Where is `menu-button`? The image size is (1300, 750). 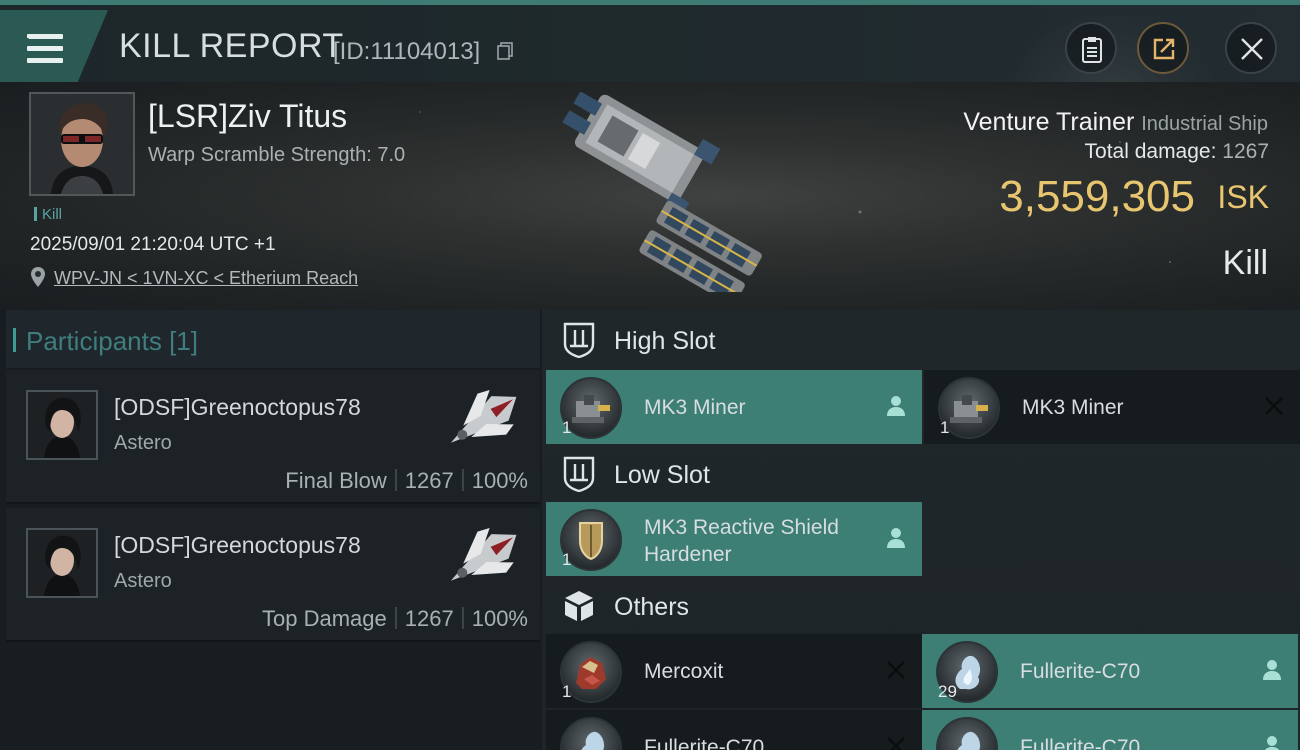 menu-button is located at coordinates (54, 46).